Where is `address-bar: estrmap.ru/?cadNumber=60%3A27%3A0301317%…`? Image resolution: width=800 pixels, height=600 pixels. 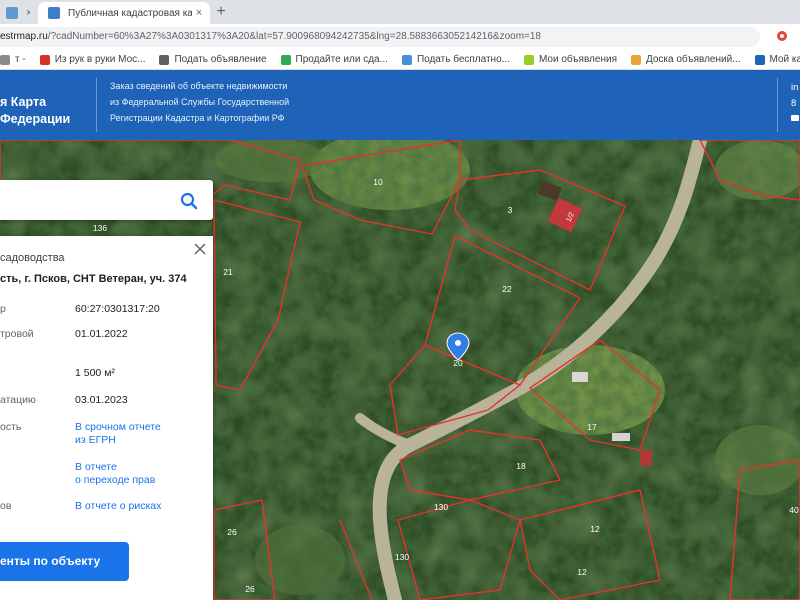
address-bar: estrmap.ru/?cadNumber=60%3A27%3A0301317%… is located at coordinates (380, 37).